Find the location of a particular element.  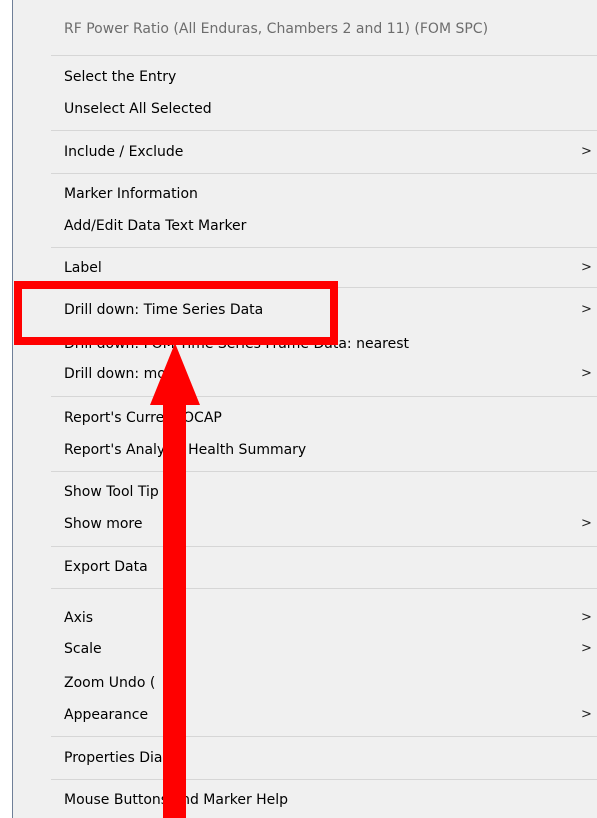

menu-item-analysis-health: Report's Analysis Health Summary is located at coordinates (305, 450).